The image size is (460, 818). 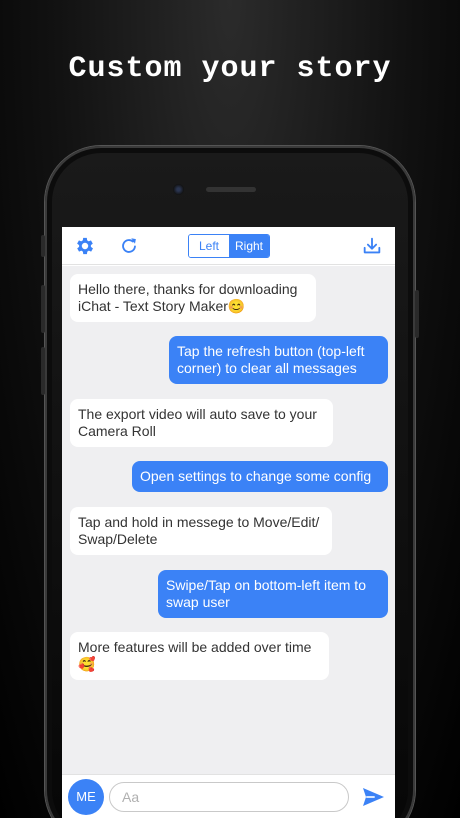 What do you see at coordinates (85, 246) in the screenshot?
I see `gear-icon` at bounding box center [85, 246].